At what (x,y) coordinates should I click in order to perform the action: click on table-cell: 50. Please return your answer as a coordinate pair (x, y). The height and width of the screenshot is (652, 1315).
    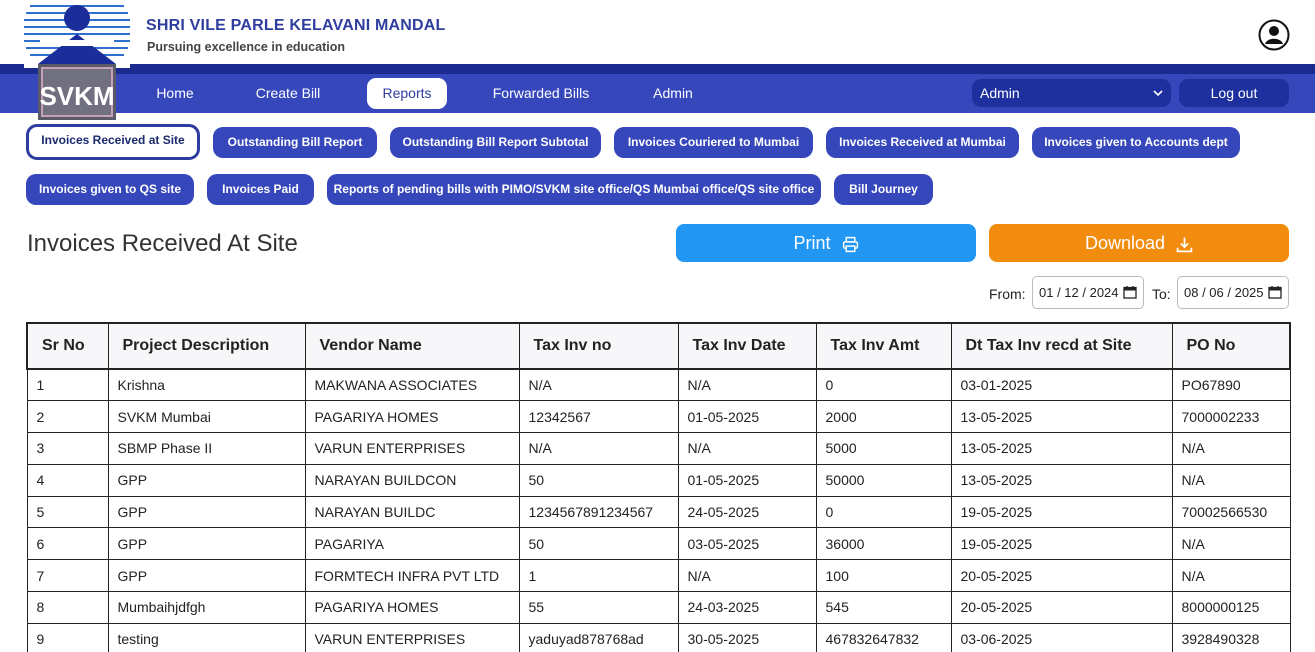
    Looking at the image, I should click on (598, 480).